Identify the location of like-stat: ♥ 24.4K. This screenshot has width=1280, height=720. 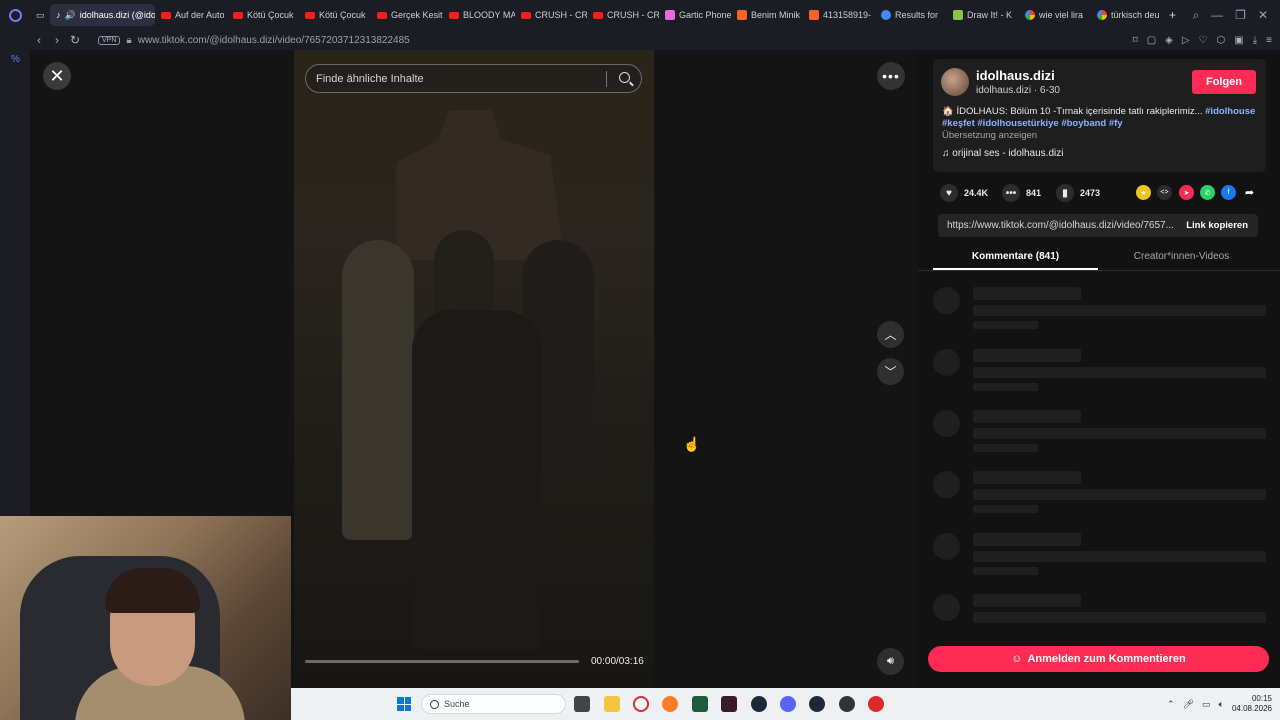
(964, 193).